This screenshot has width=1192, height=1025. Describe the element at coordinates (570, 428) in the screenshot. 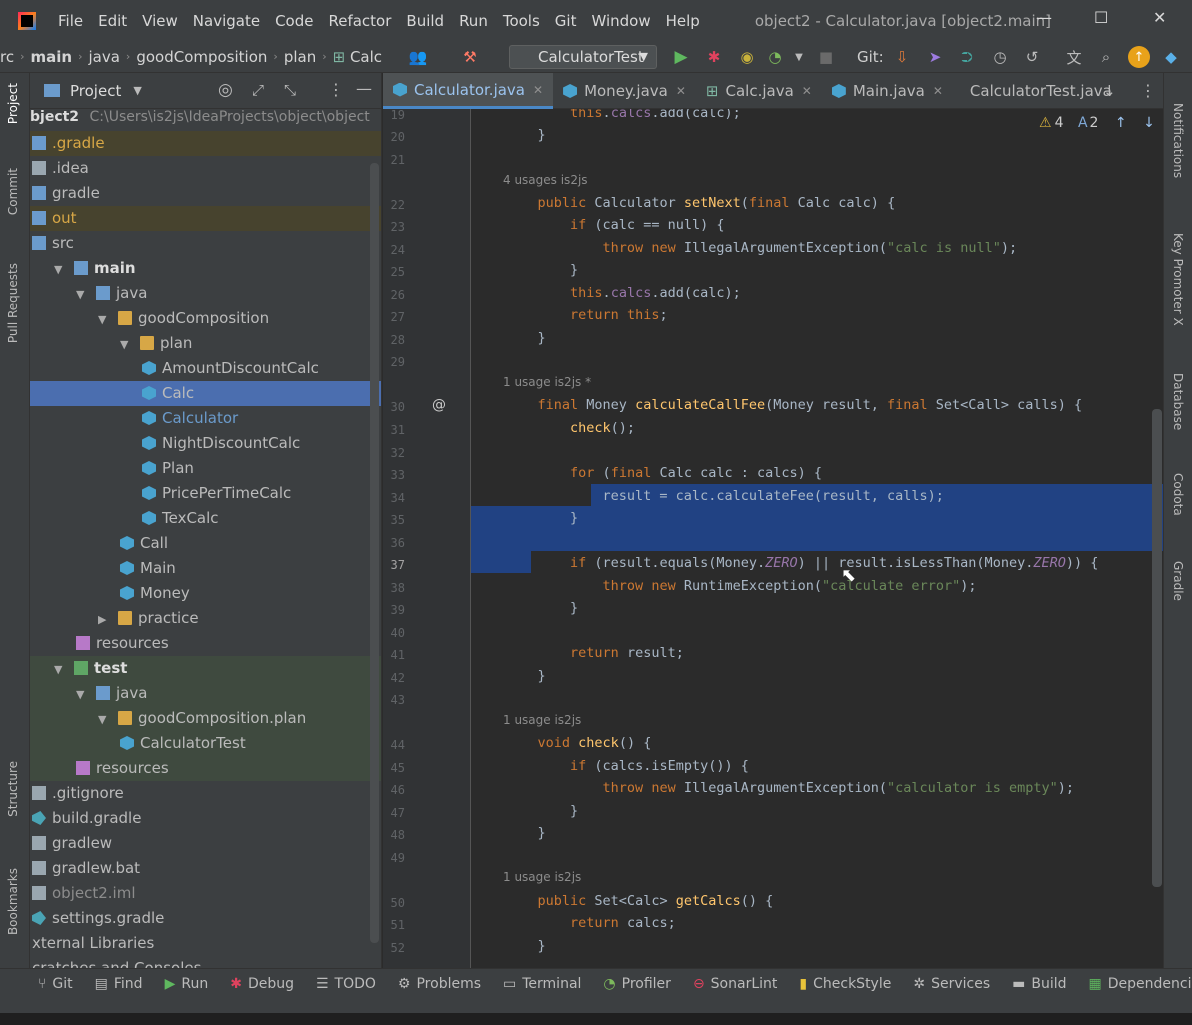

I see `code-line: check();` at that location.